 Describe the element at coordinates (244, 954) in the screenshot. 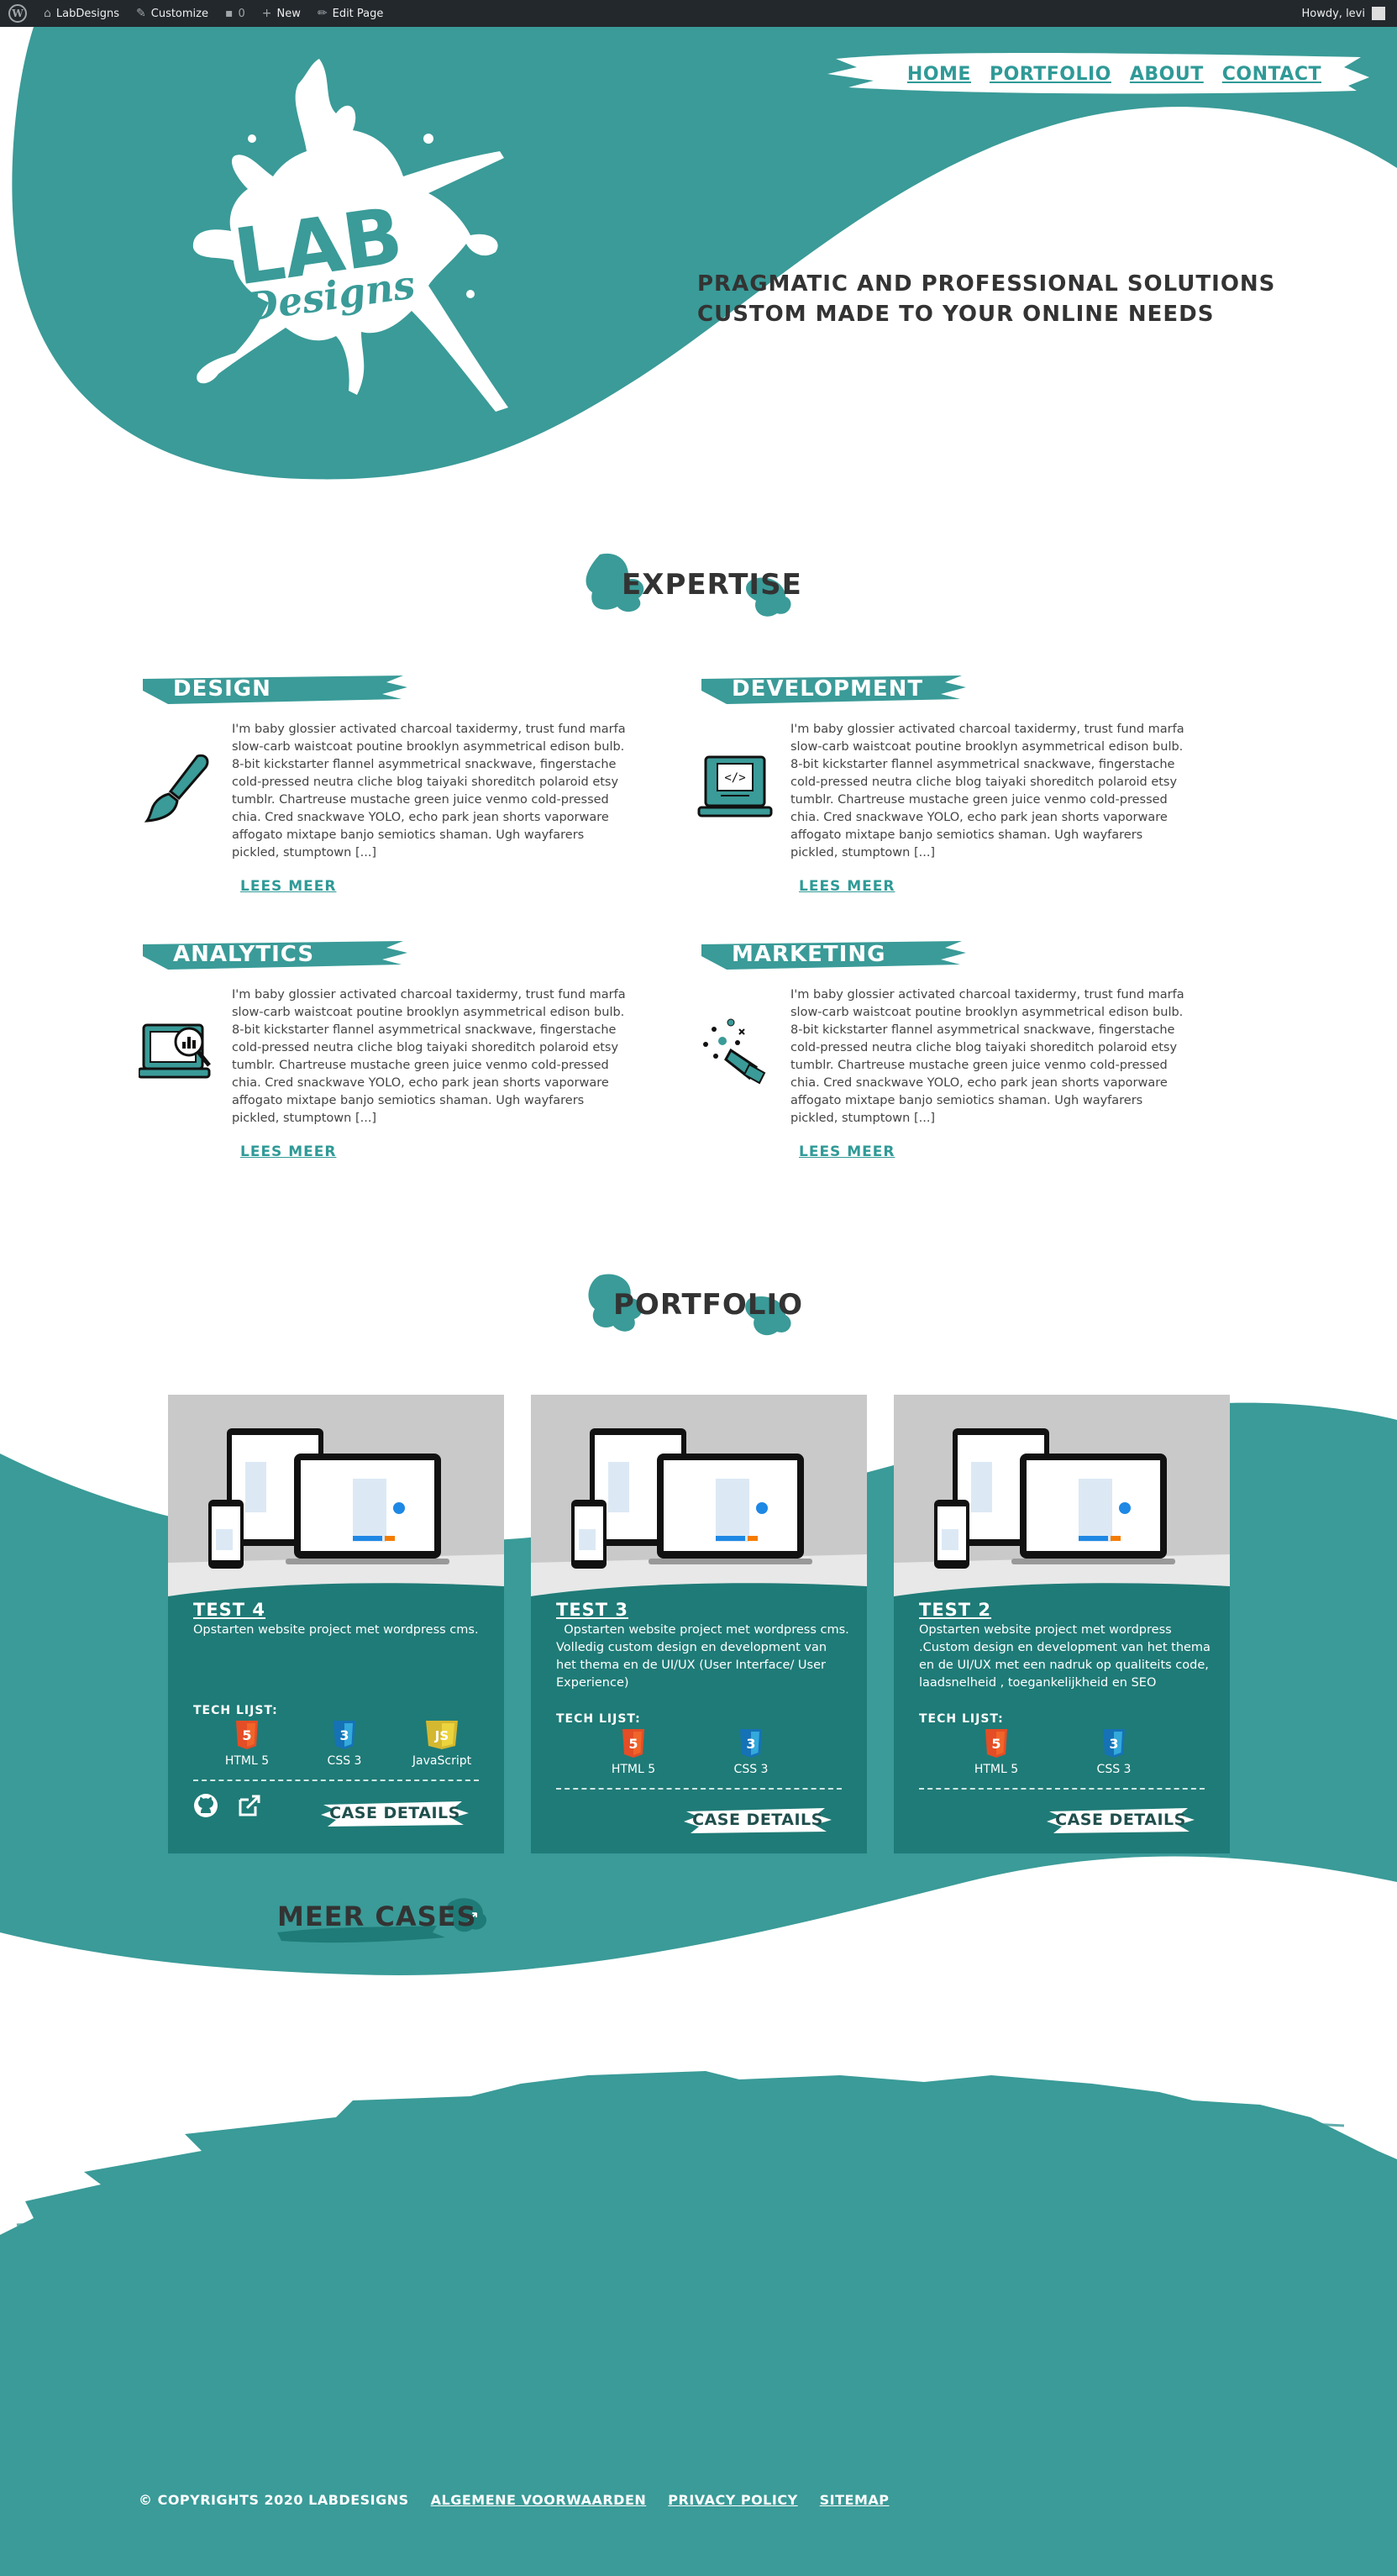

I see `expertise-analytics-title: ANALYTICS` at that location.